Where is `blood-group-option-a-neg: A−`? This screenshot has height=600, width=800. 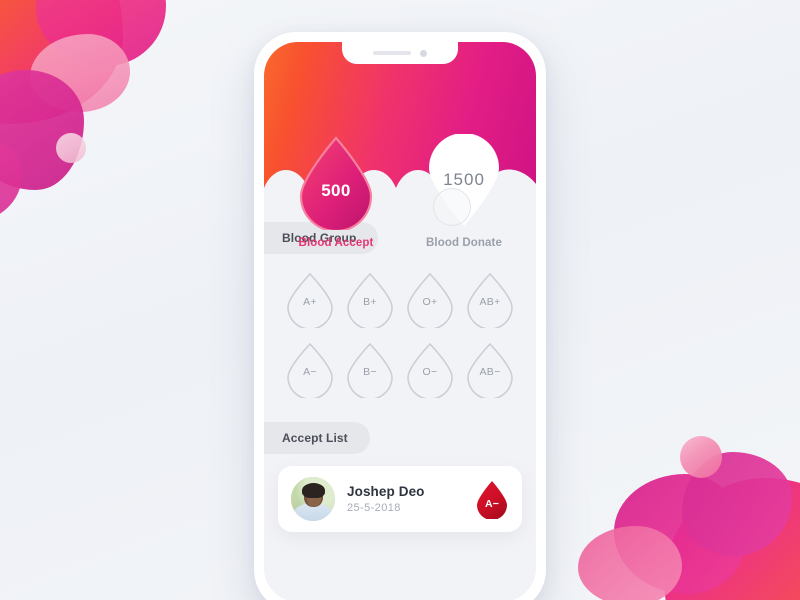 blood-group-option-a-neg: A− is located at coordinates (310, 369).